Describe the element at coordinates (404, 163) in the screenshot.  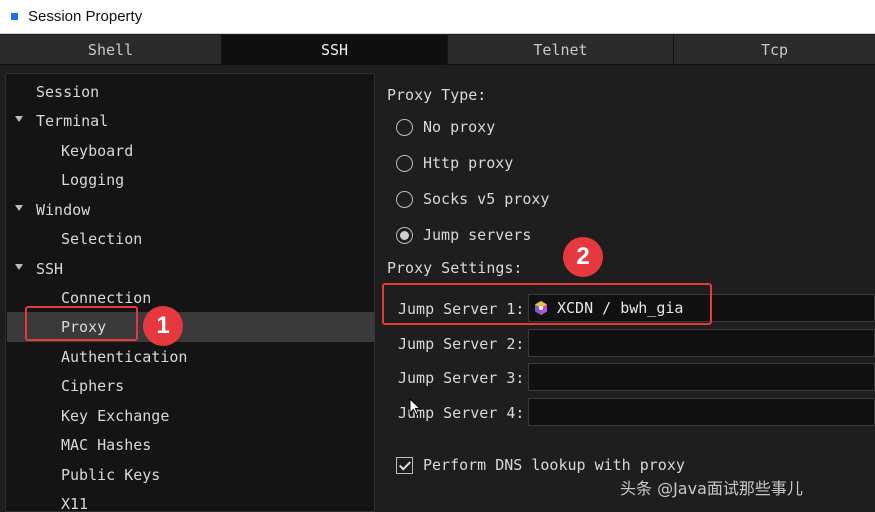
I see `radio-http-proxy` at that location.